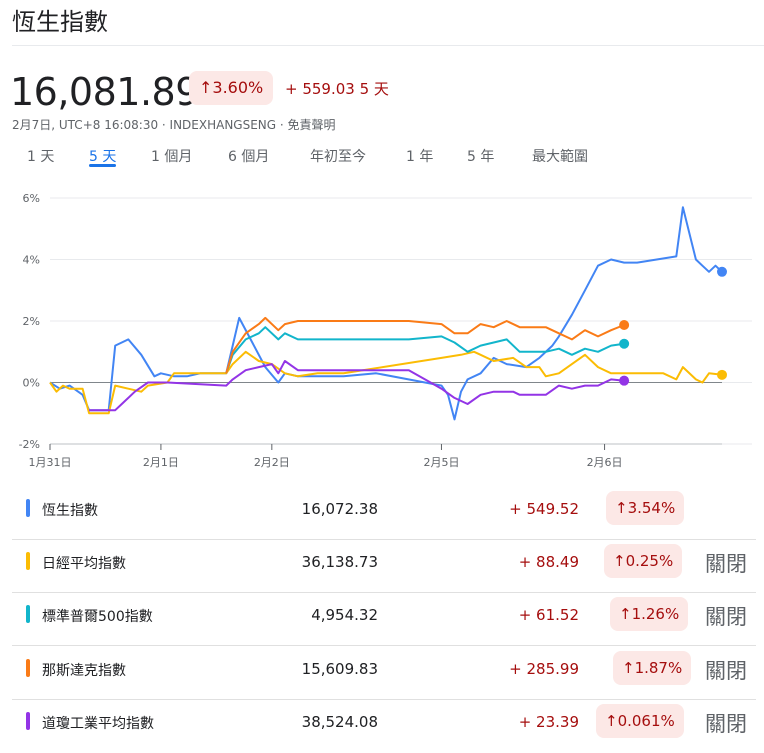 This screenshot has height=753, width=764. Describe the element at coordinates (40, 156) in the screenshot. I see `tab-0: 1 天` at that location.